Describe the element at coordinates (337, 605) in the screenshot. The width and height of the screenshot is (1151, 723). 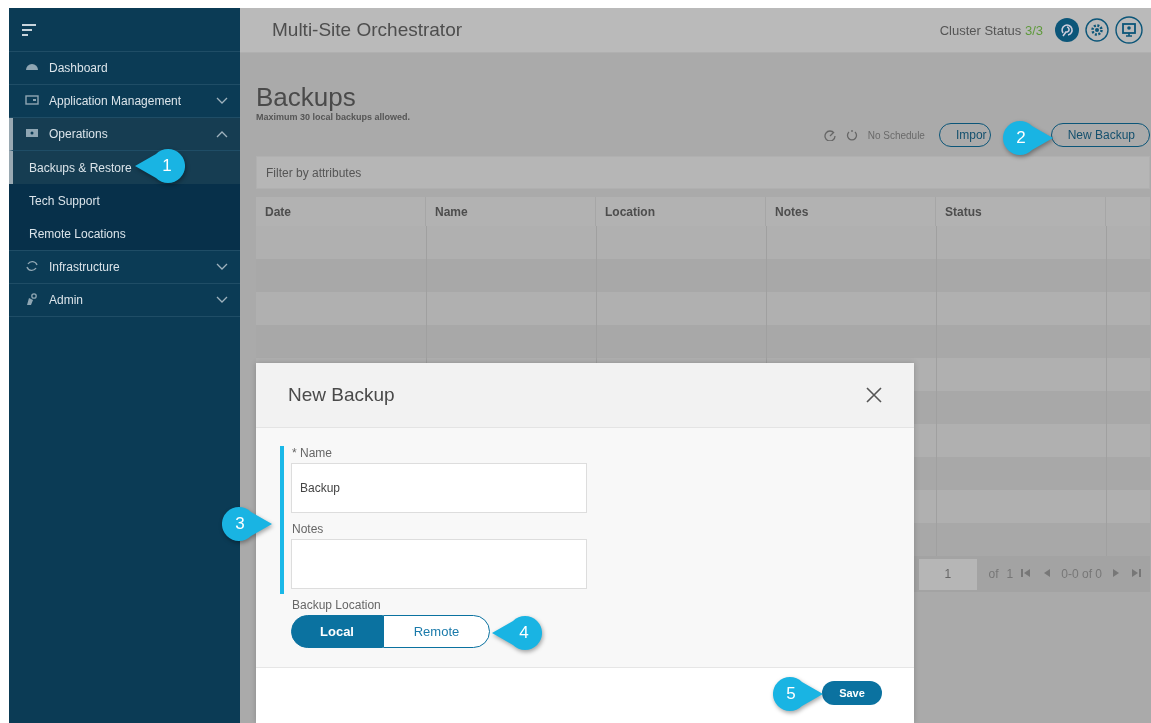
I see `field-label: Backup Location` at that location.